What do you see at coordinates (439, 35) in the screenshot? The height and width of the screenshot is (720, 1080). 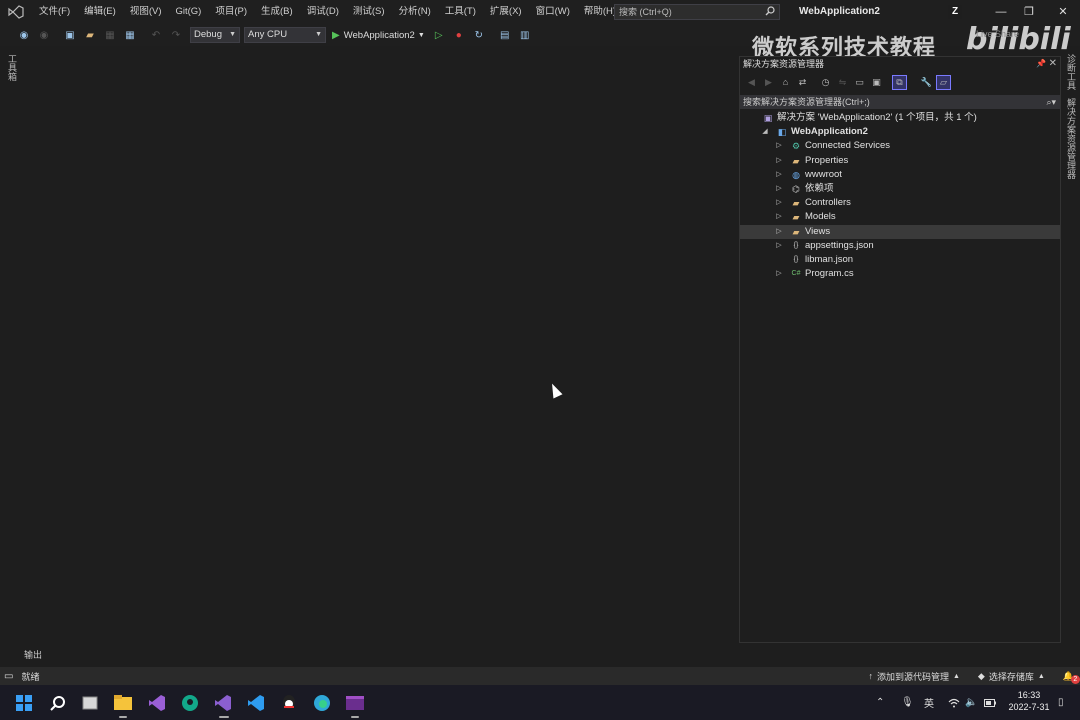 I see `start-without-debugging-icon: ▷` at bounding box center [439, 35].